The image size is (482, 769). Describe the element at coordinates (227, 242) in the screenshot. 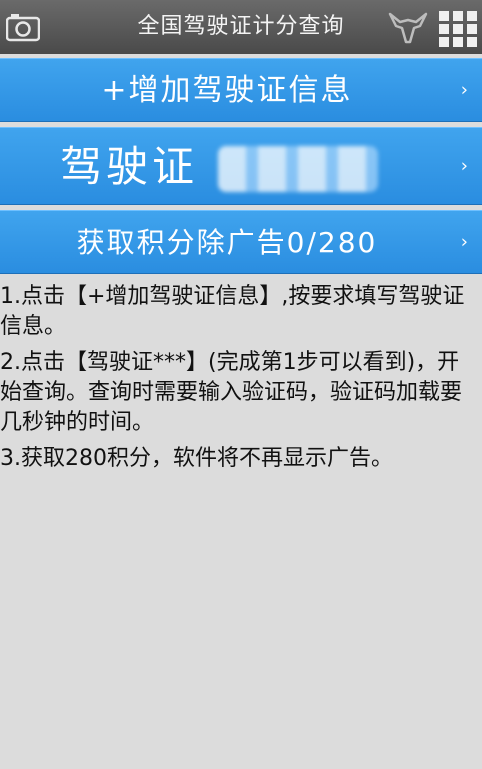

I see `get-points-label: 获取积分除广告0/280` at that location.